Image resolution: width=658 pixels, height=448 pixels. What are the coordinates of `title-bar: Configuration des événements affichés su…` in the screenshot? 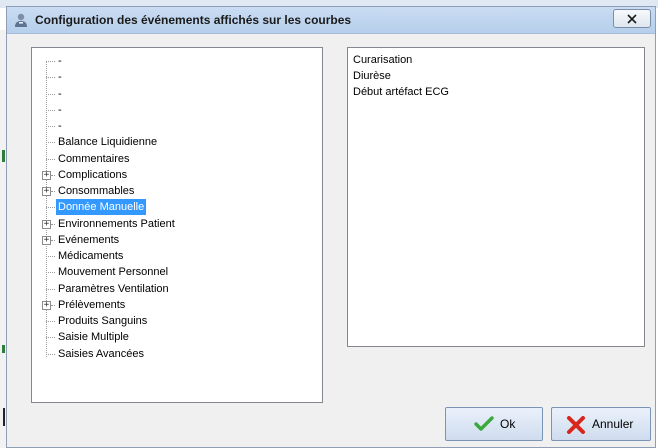 It's located at (331, 20).